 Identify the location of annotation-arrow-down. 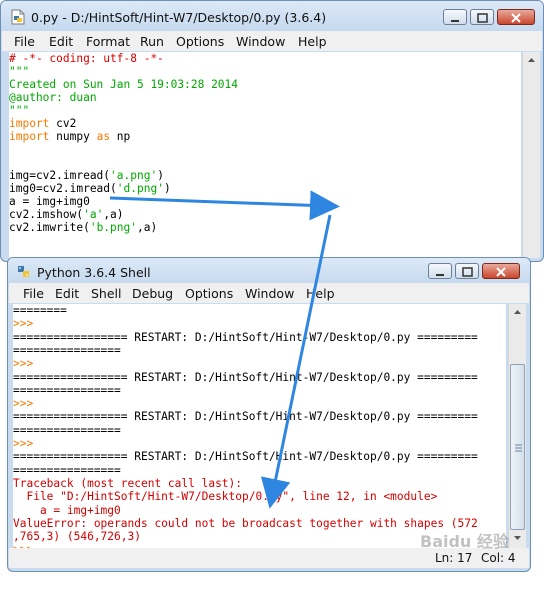
(296, 361).